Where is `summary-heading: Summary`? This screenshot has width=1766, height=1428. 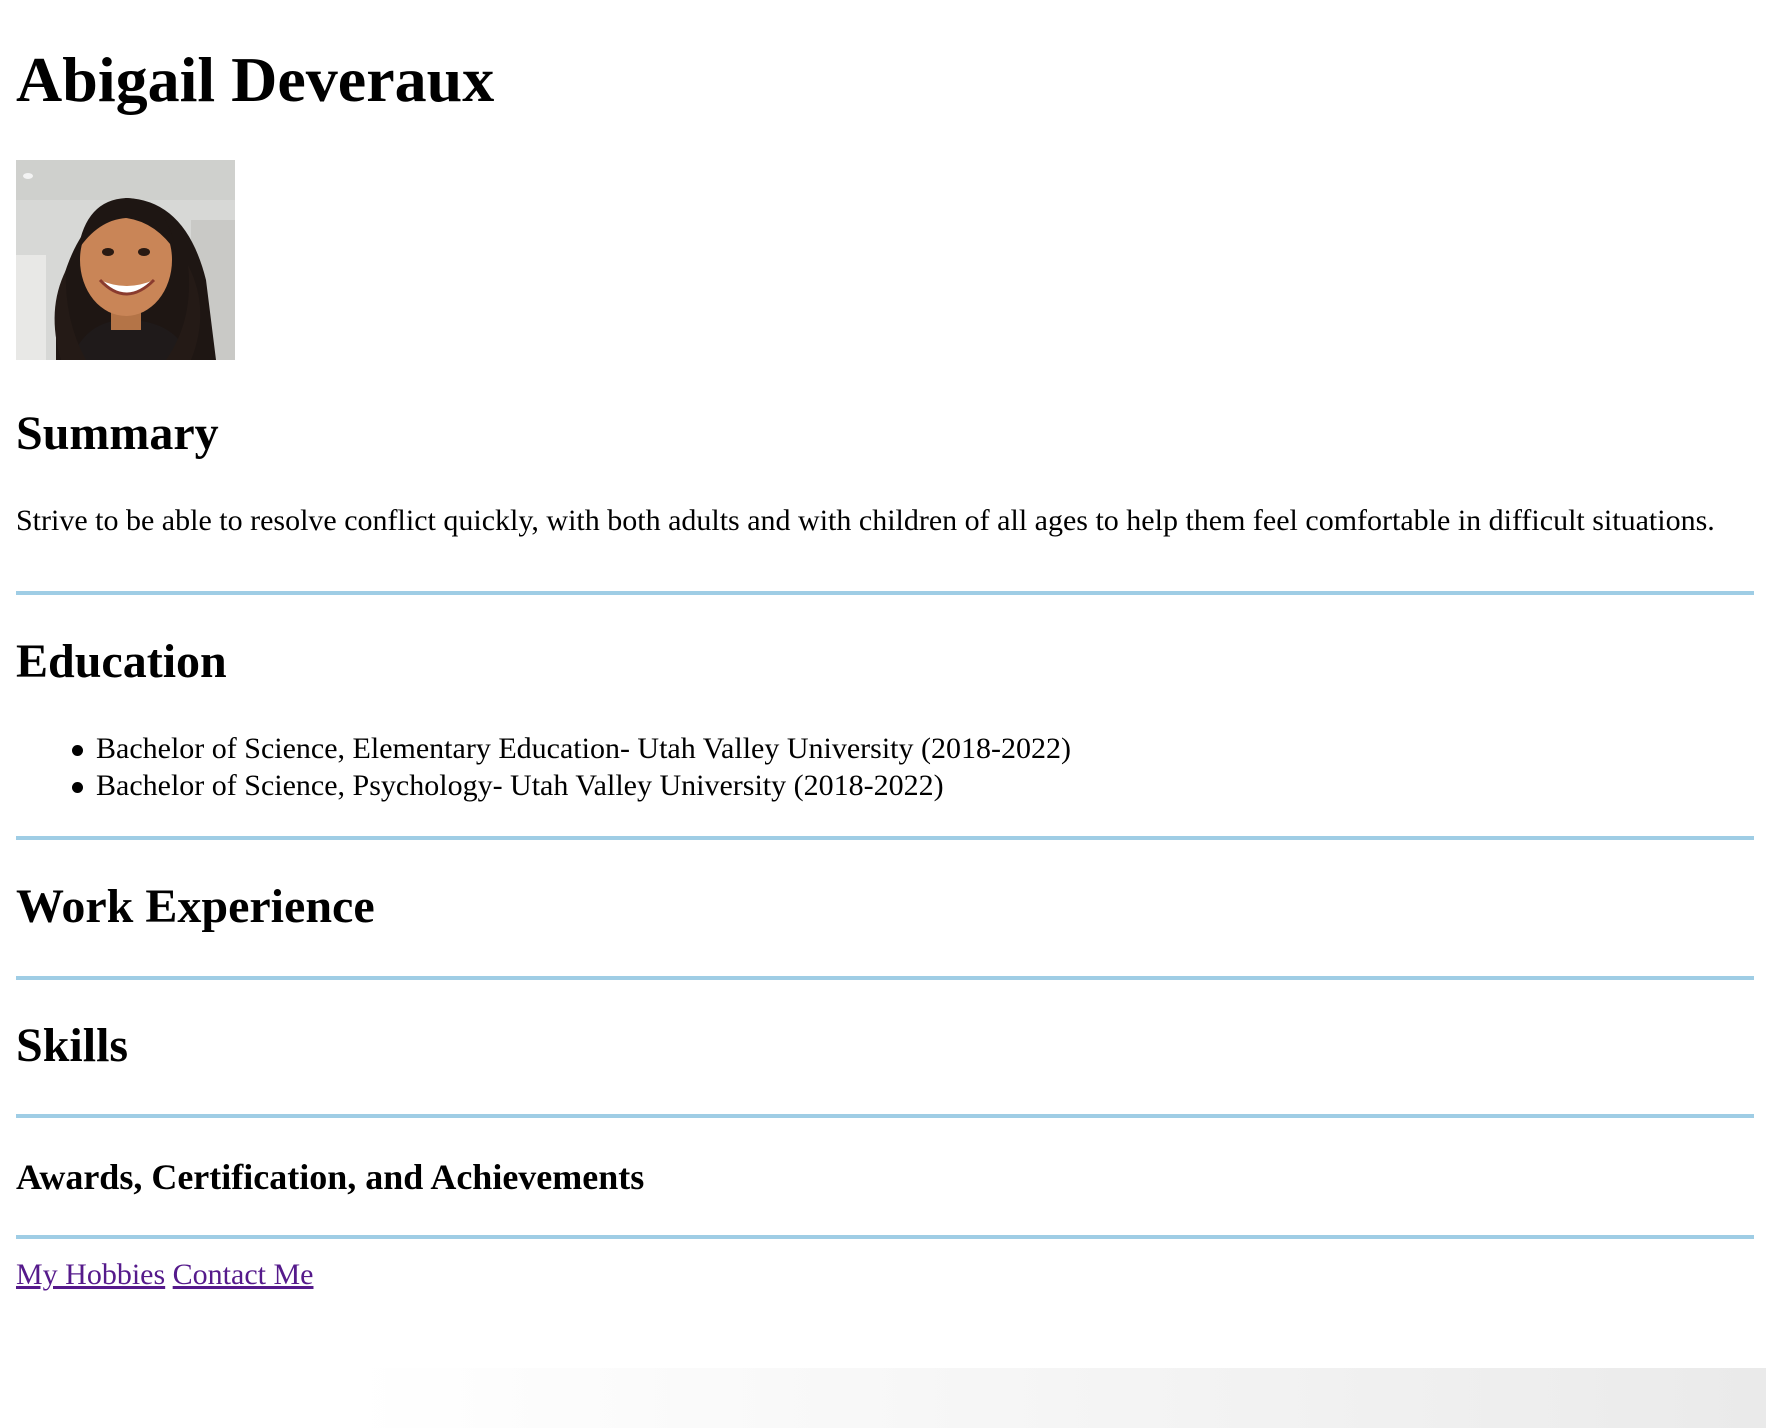
summary-heading: Summary is located at coordinates (117, 433).